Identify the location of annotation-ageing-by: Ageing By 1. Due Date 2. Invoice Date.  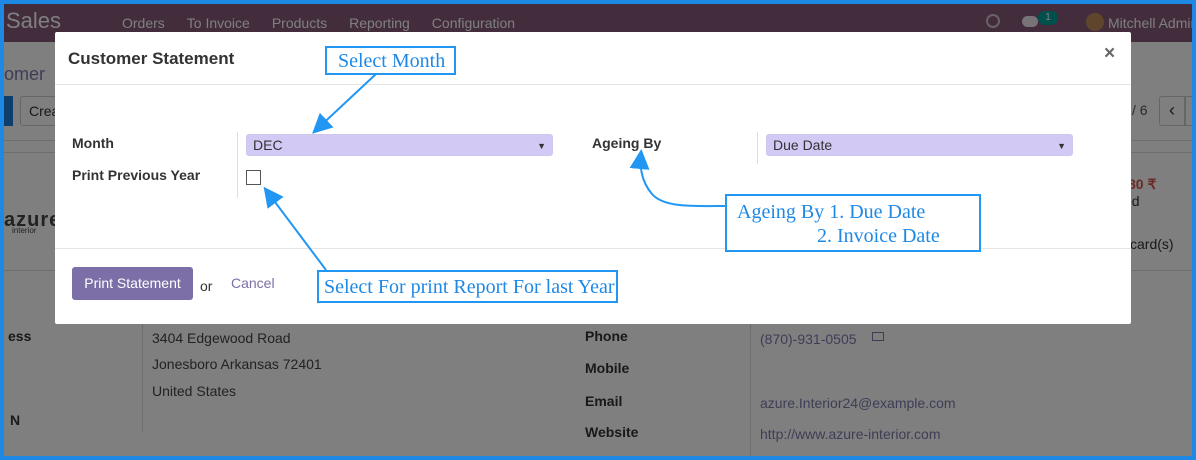
(853, 223).